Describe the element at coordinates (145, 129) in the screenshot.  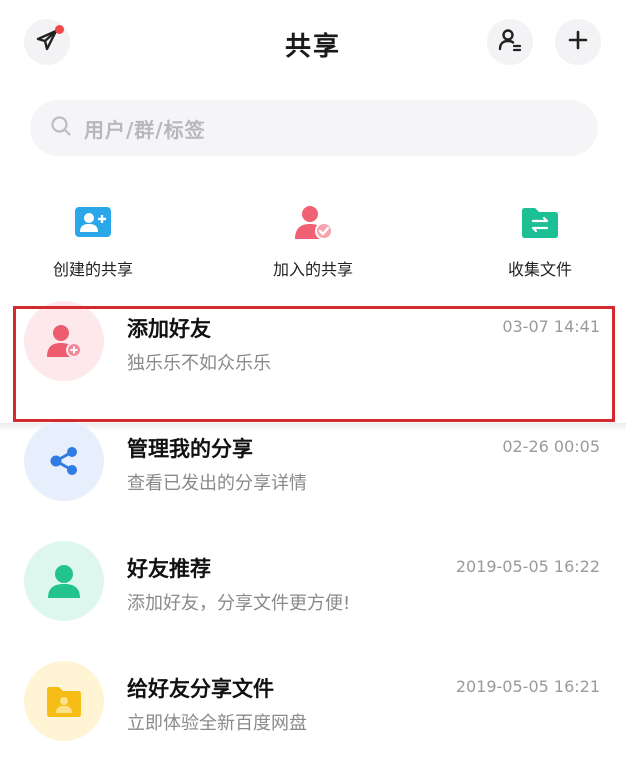
I see `search-placeholder: 用户/群/标签` at that location.